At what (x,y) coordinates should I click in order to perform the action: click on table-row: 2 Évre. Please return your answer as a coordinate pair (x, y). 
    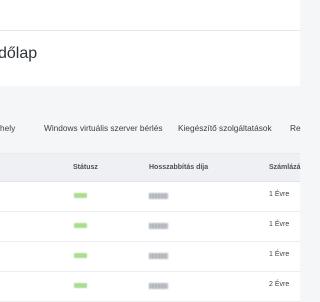
    Looking at the image, I should click on (150, 287).